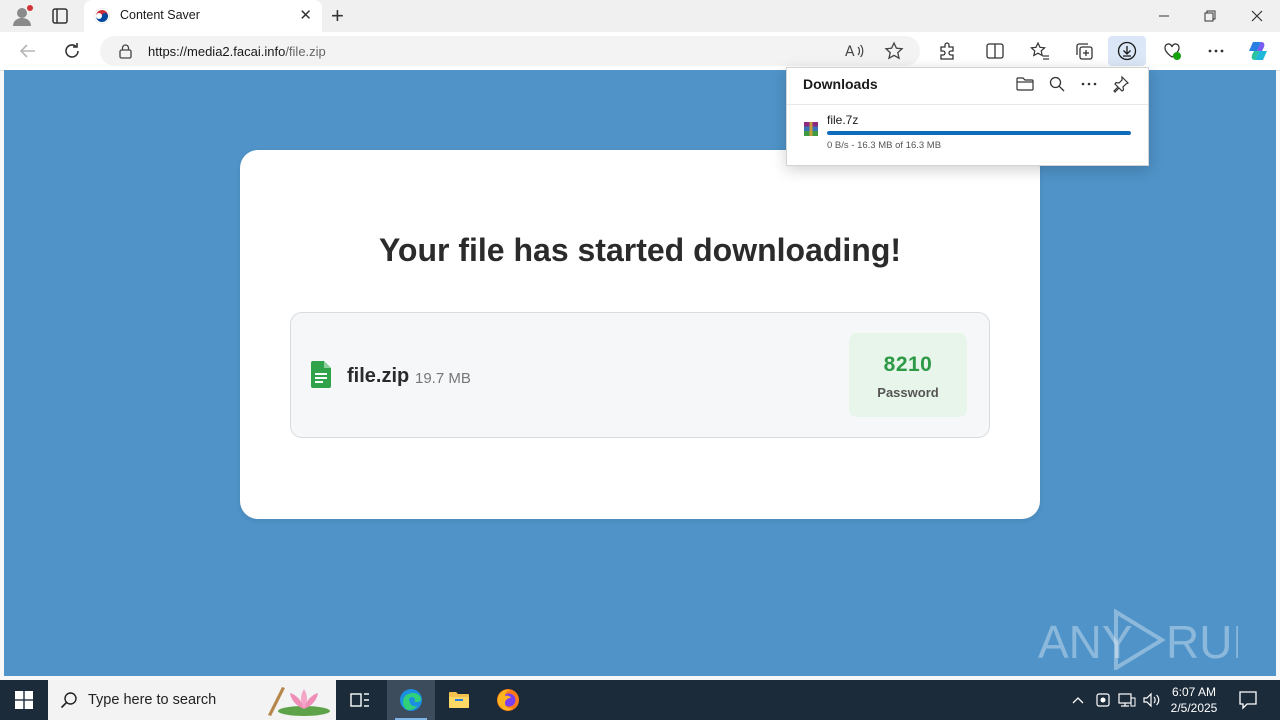 The image size is (1280, 720). Describe the element at coordinates (811, 129) in the screenshot. I see `archive-file-icon` at that location.